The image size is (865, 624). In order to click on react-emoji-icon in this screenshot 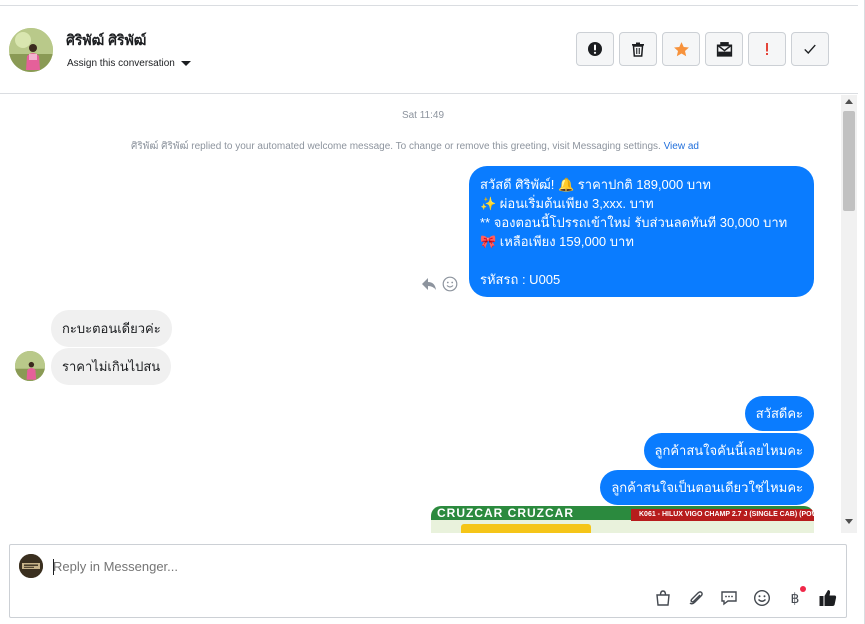, I will do `click(450, 284)`.